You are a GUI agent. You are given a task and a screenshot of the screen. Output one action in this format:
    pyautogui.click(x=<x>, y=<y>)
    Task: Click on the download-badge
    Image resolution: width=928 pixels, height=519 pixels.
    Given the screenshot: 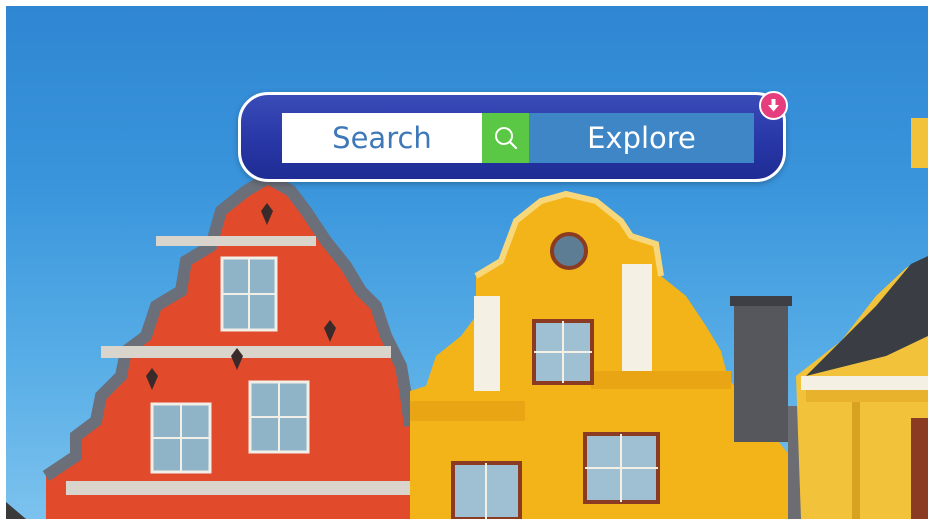 What is the action you would take?
    pyautogui.click(x=773, y=105)
    